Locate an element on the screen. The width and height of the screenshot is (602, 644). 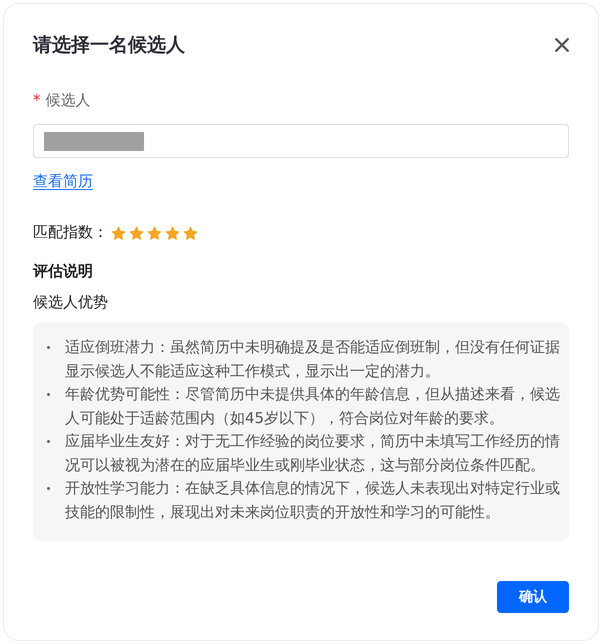
strength-text: 应届毕业生友好：对于无工作经验的岗位要求，简历中未填写工作经历的情况可以被视为潜在的应届毕业生或刚毕业状态，这与部分岗位条件匹配。 is located at coordinates (313, 453).